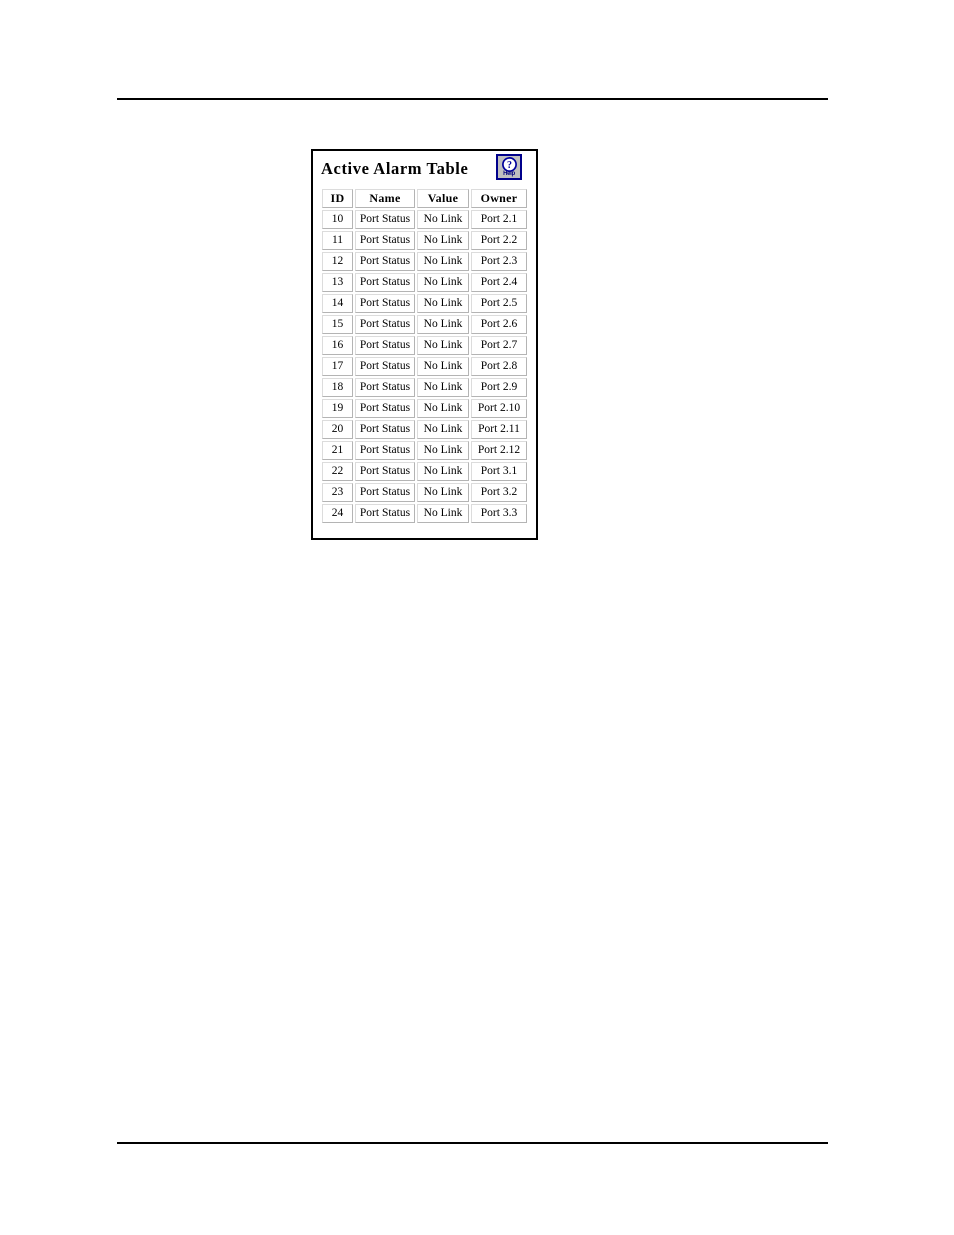  What do you see at coordinates (499, 471) in the screenshot?
I see `cell-owner: Port 3.1` at bounding box center [499, 471].